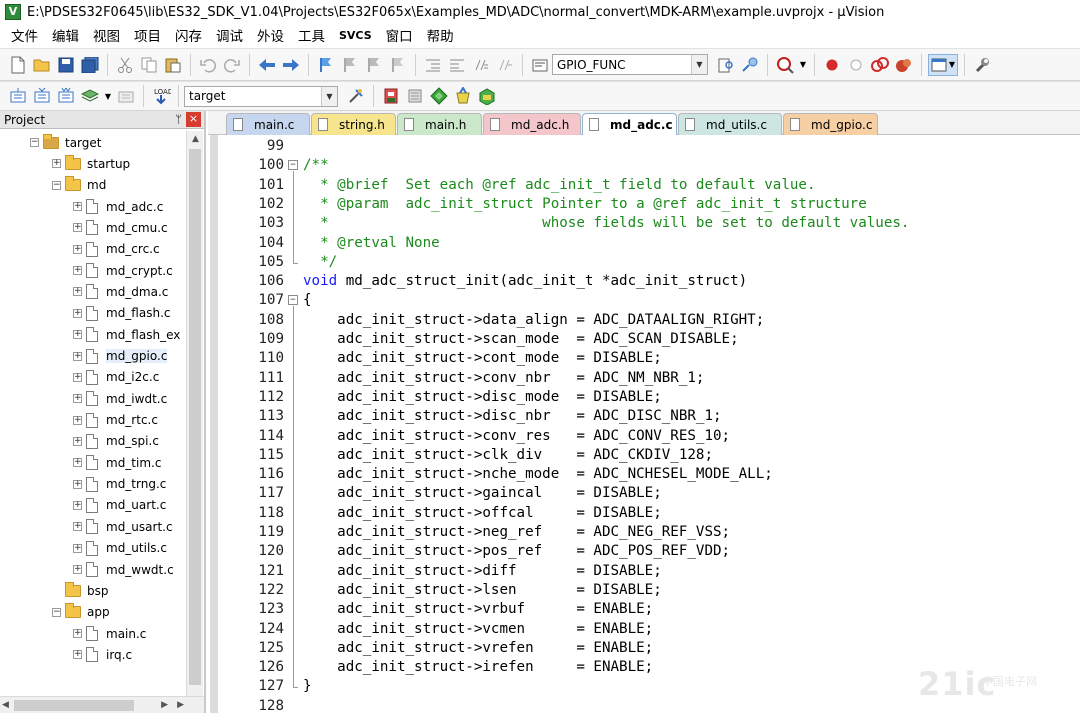 This screenshot has width=1080, height=713. I want to click on menu-item: 视图, so click(106, 35).